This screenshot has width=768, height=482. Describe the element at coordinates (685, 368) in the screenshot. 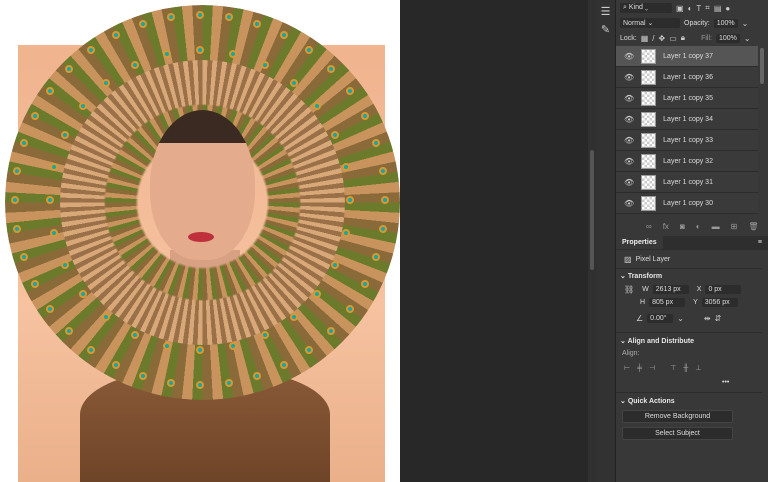

I see `align-center-v-icon: ╫` at that location.